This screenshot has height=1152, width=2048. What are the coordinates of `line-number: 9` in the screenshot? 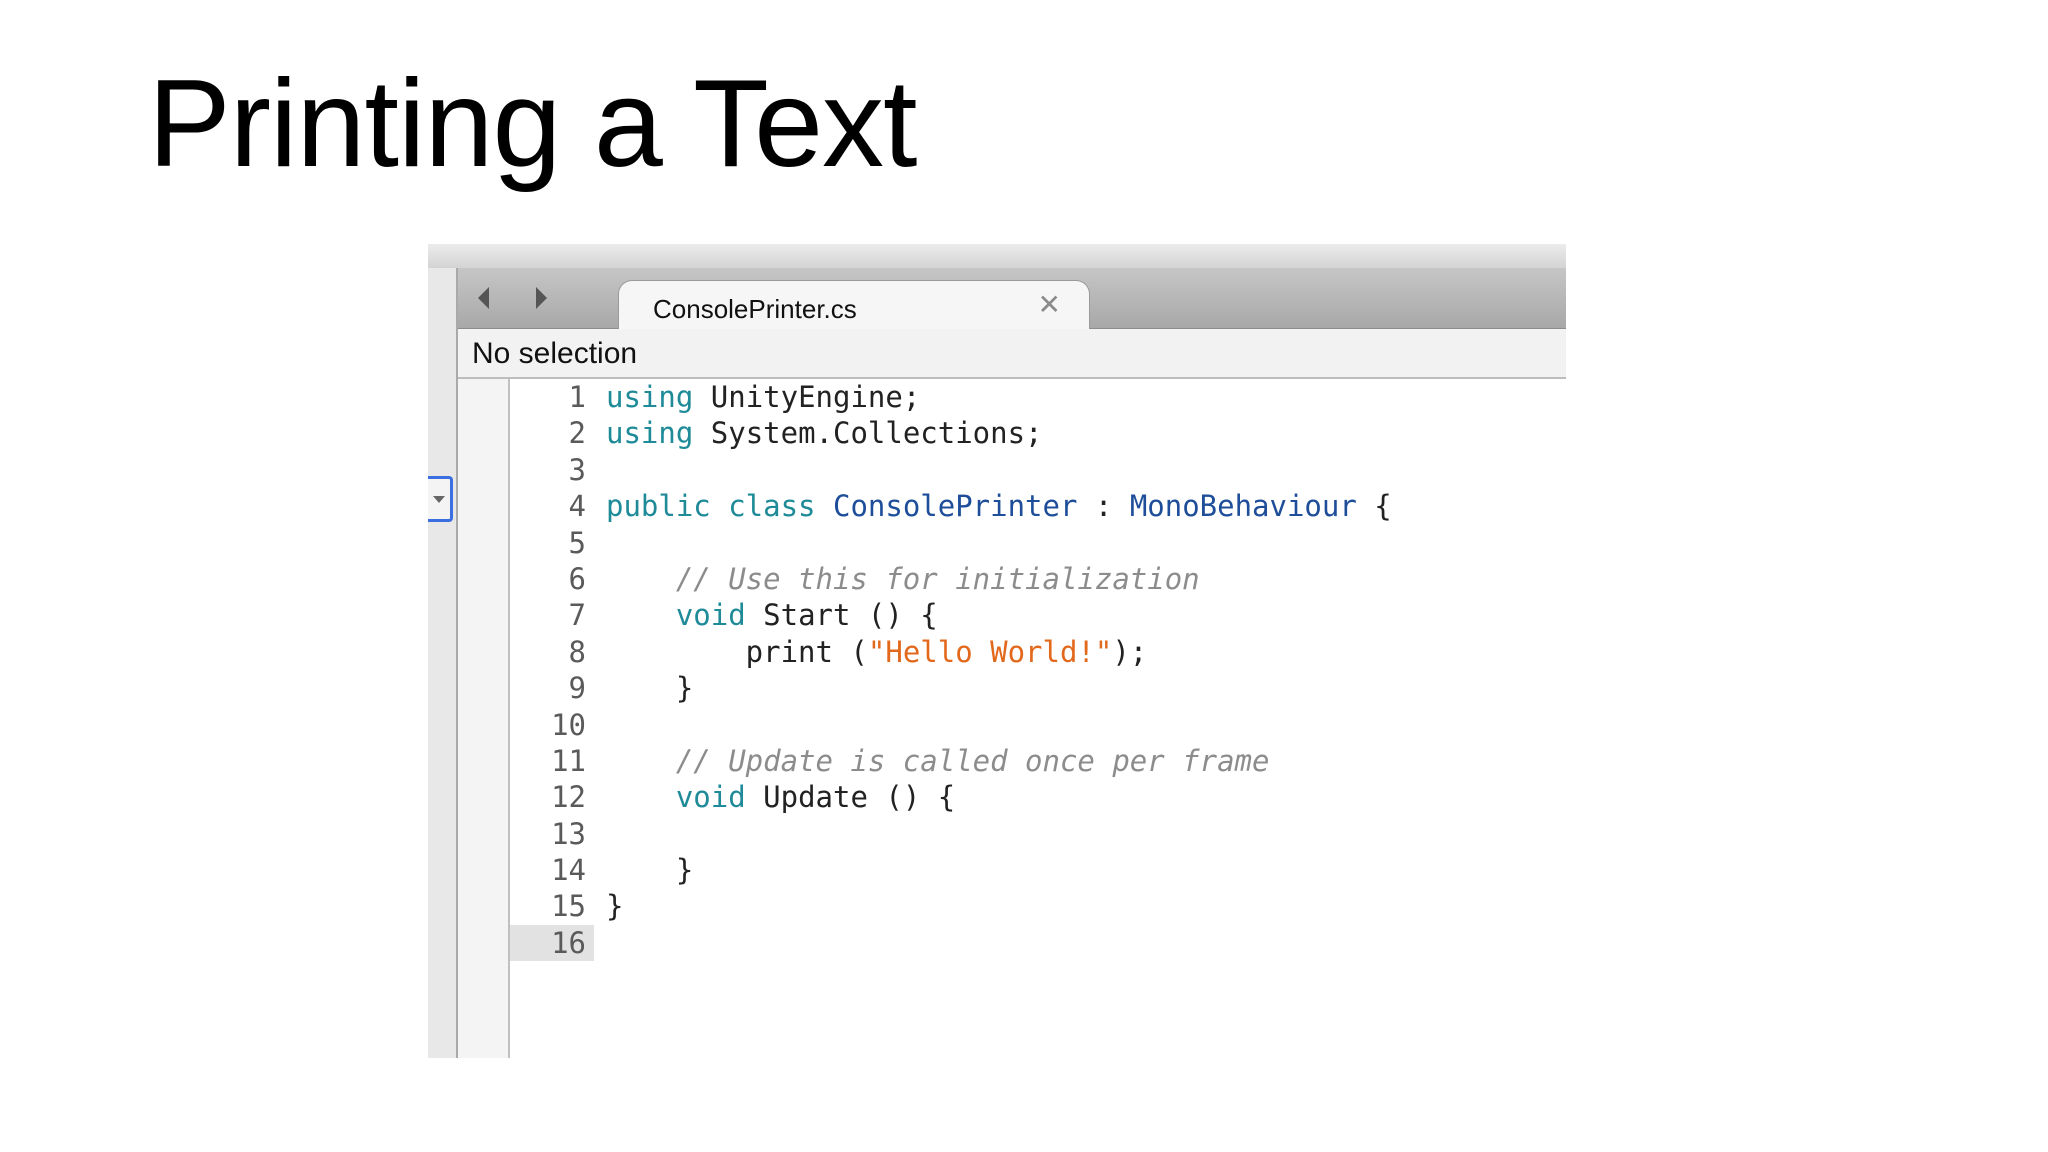 It's located at (577, 688).